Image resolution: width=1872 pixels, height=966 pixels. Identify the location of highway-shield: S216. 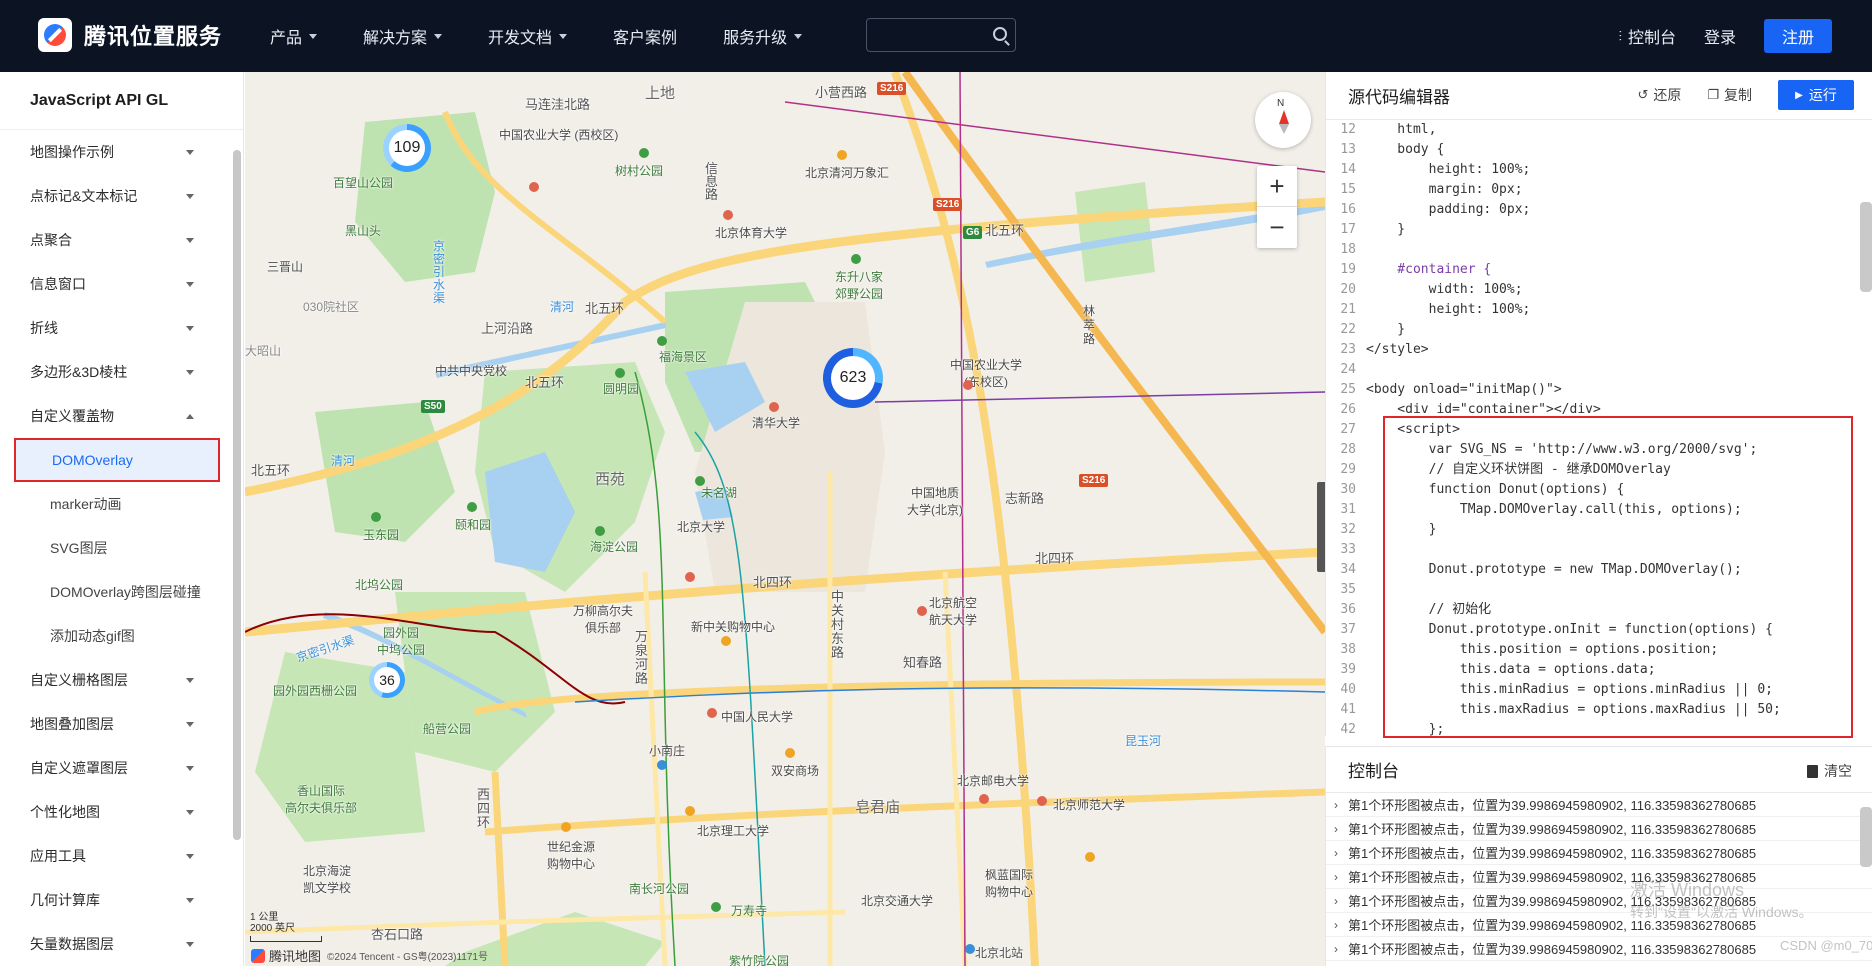
(892, 88).